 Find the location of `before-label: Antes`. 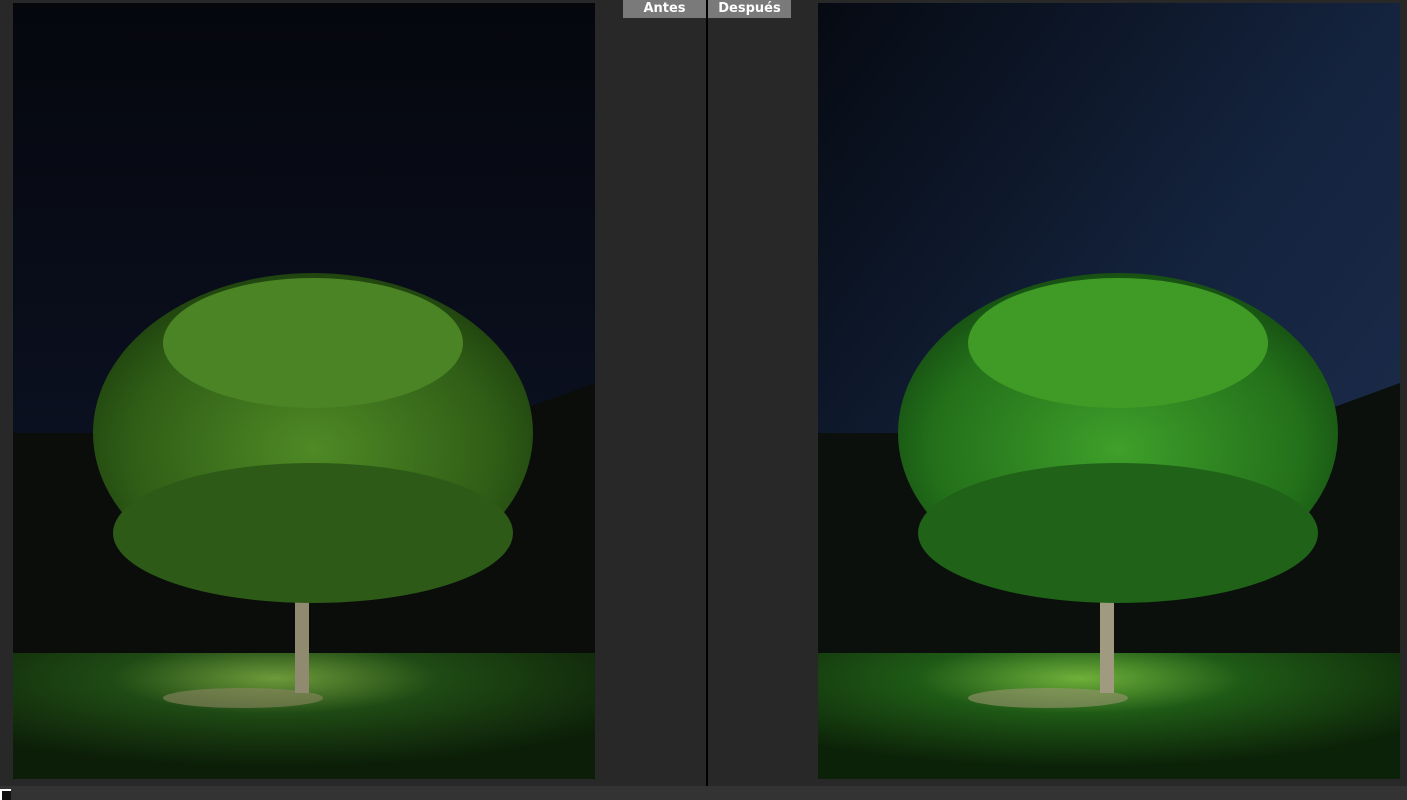

before-label: Antes is located at coordinates (664, 9).